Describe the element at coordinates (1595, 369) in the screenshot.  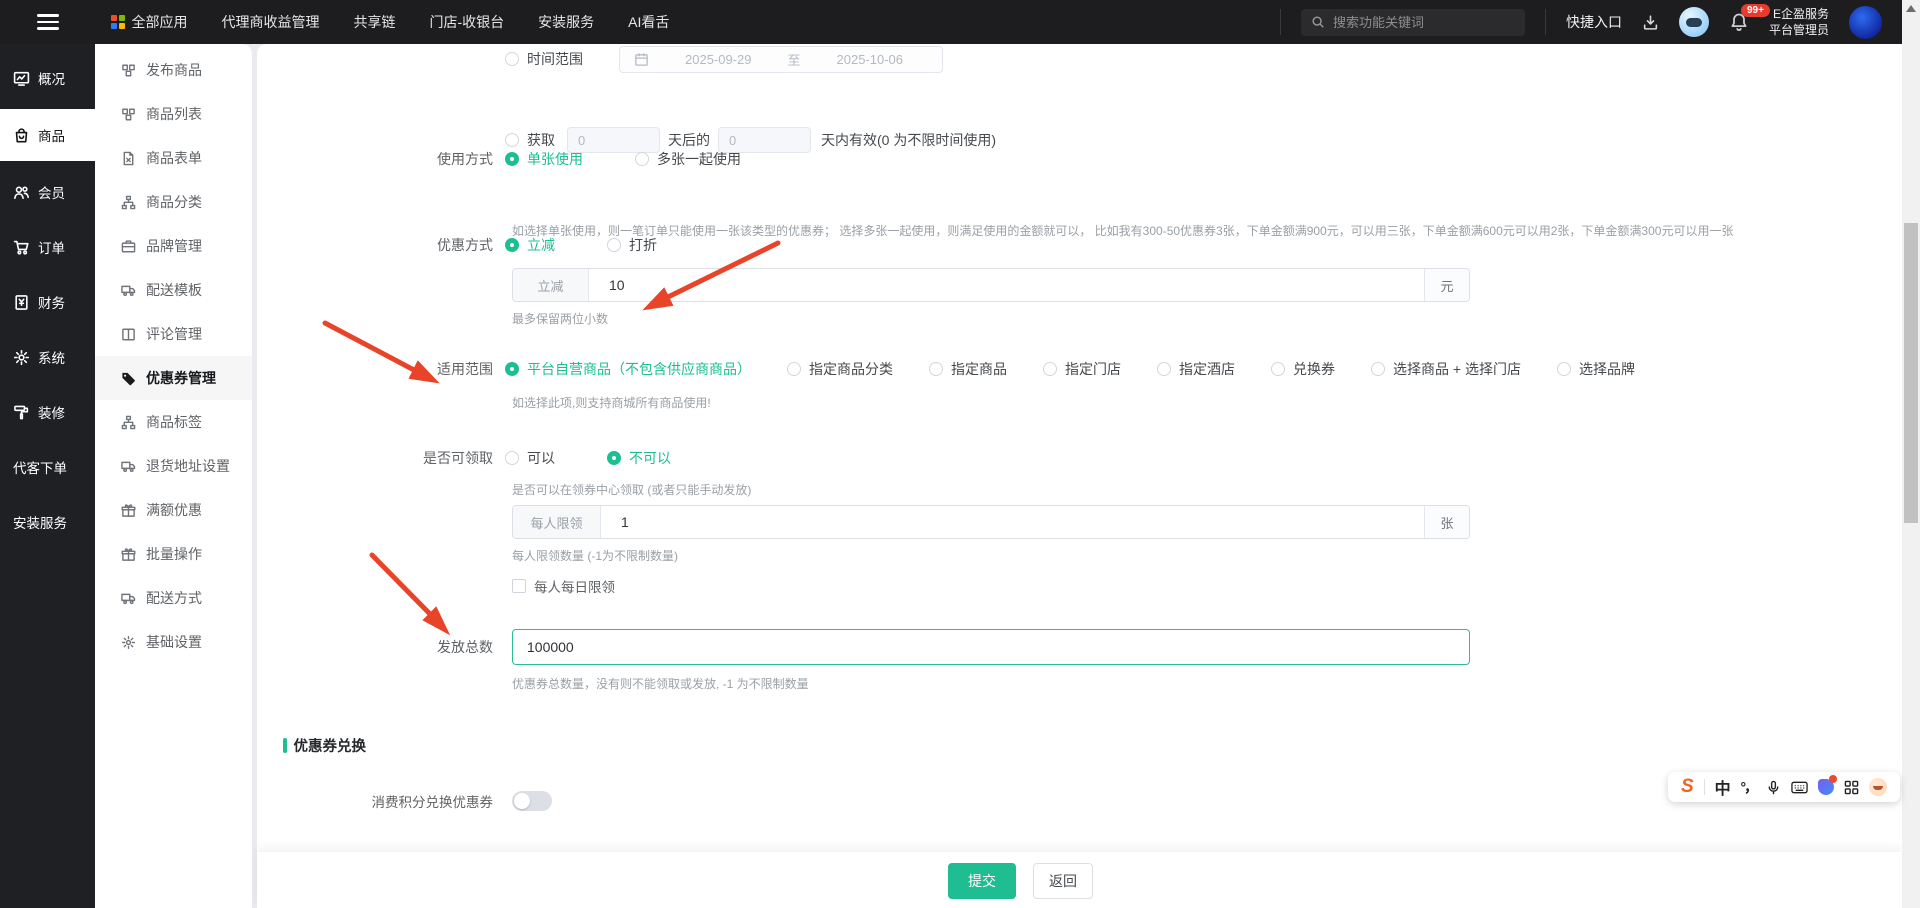
I see `radio-option-选择品牌: 选择品牌` at that location.